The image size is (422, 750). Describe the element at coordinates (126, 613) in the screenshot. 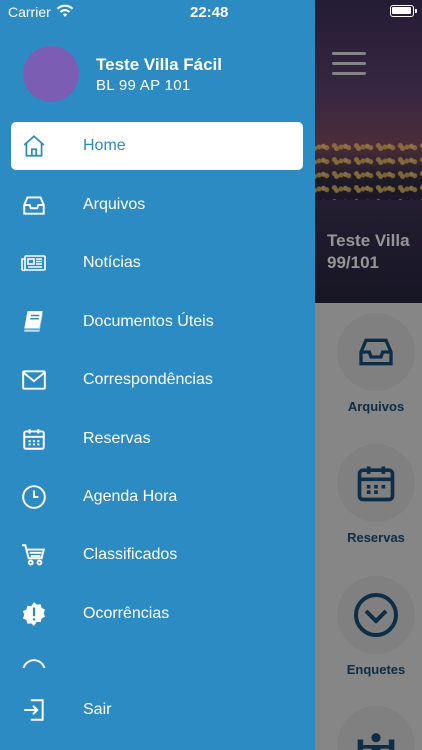

I see `menu-item-label: Ocorrências` at that location.